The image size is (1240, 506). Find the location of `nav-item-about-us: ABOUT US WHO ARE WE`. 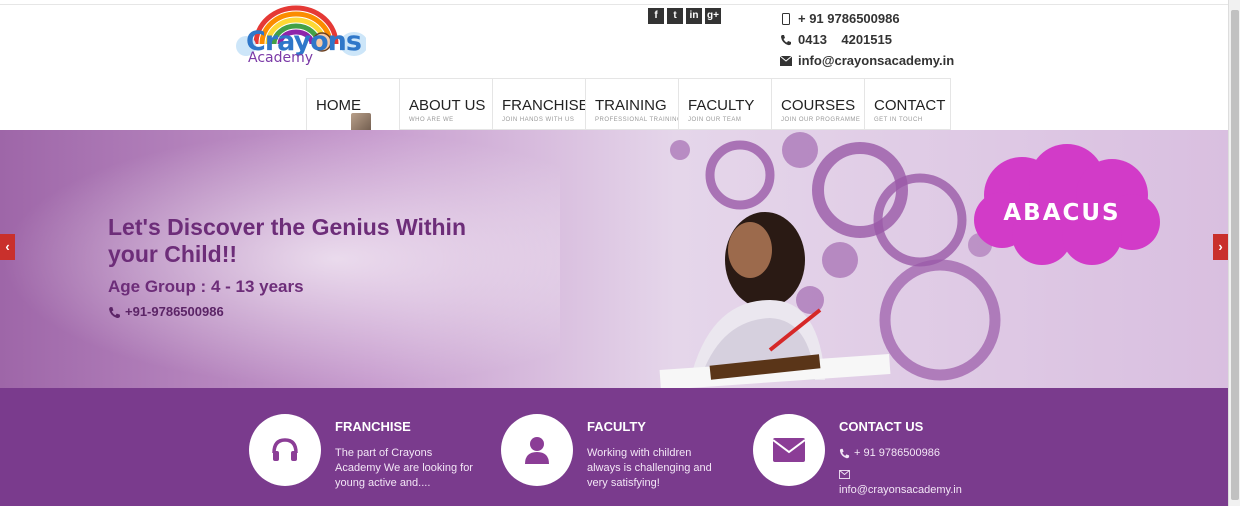

nav-item-about-us: ABOUT US WHO ARE WE is located at coordinates (445, 104).